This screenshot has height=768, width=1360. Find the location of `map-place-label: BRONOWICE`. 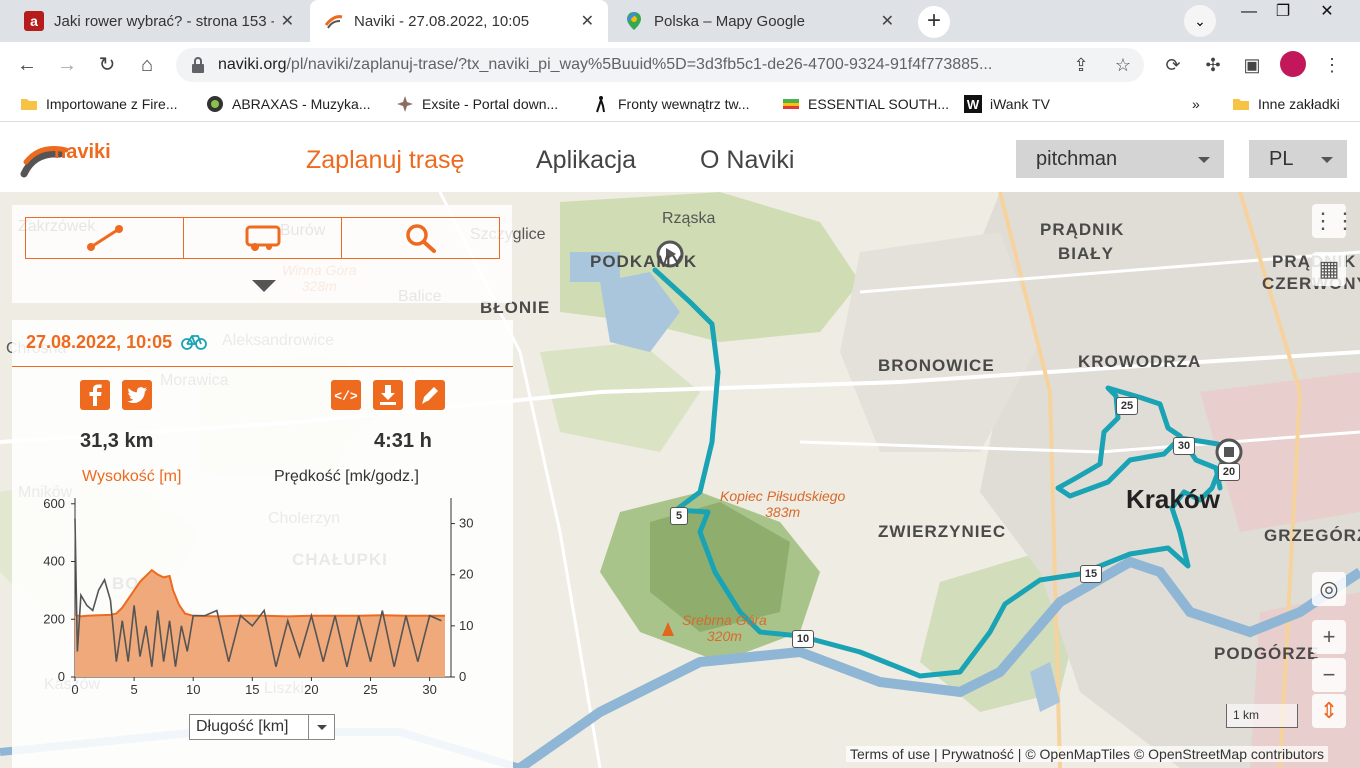

map-place-label: BRONOWICE is located at coordinates (936, 365).